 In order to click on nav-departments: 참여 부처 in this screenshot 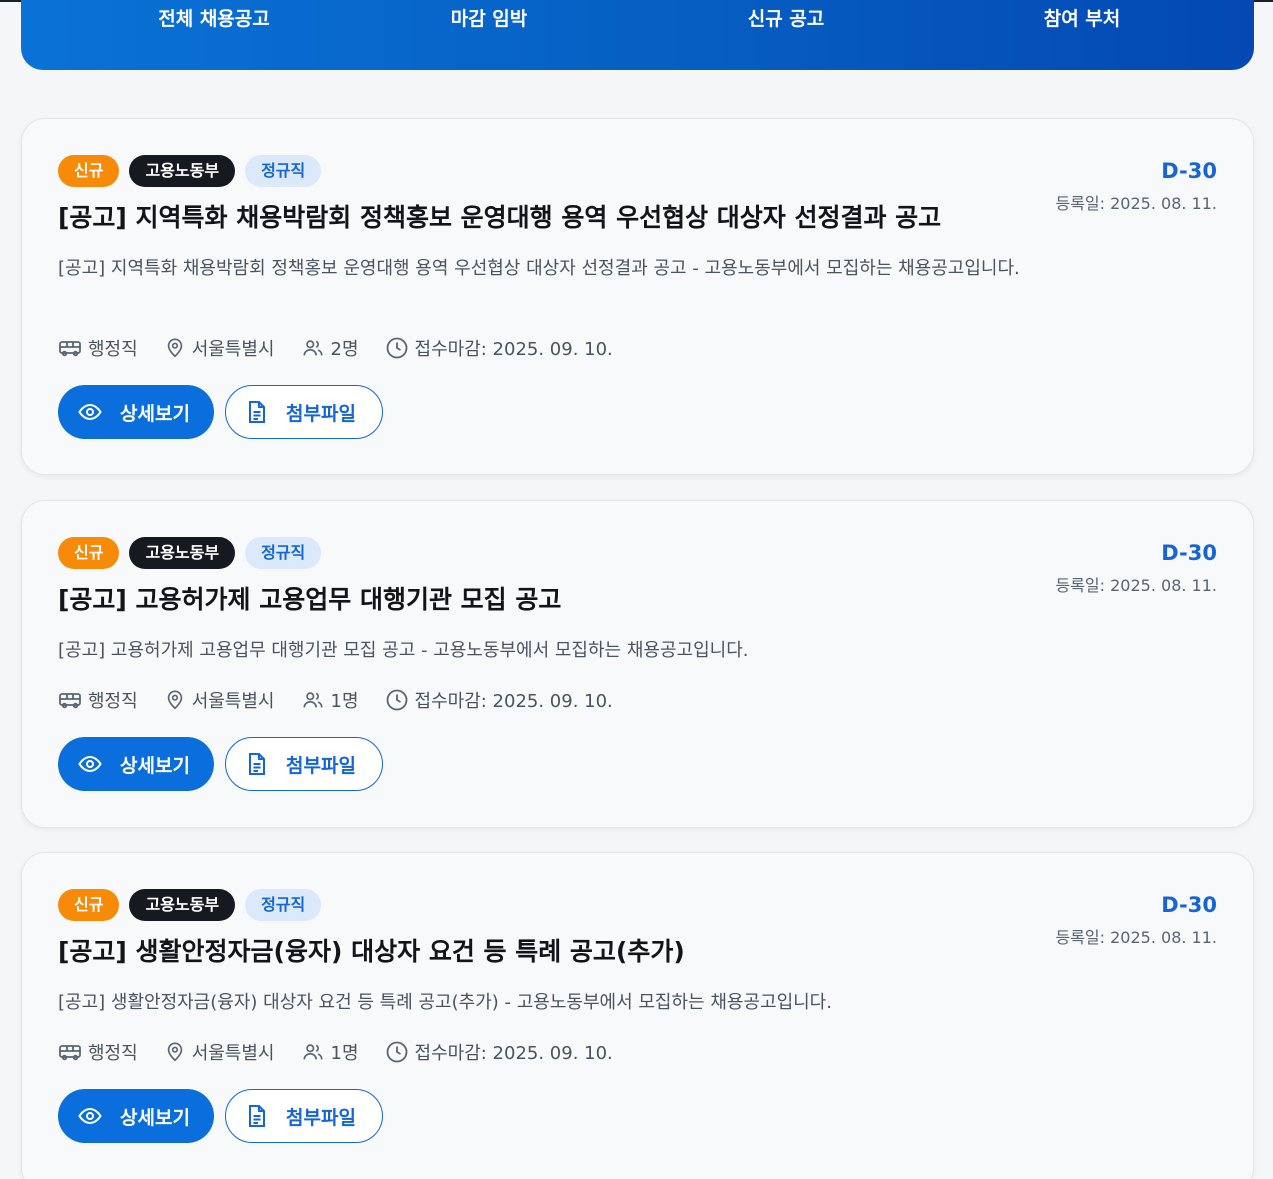, I will do `click(1082, 19)`.